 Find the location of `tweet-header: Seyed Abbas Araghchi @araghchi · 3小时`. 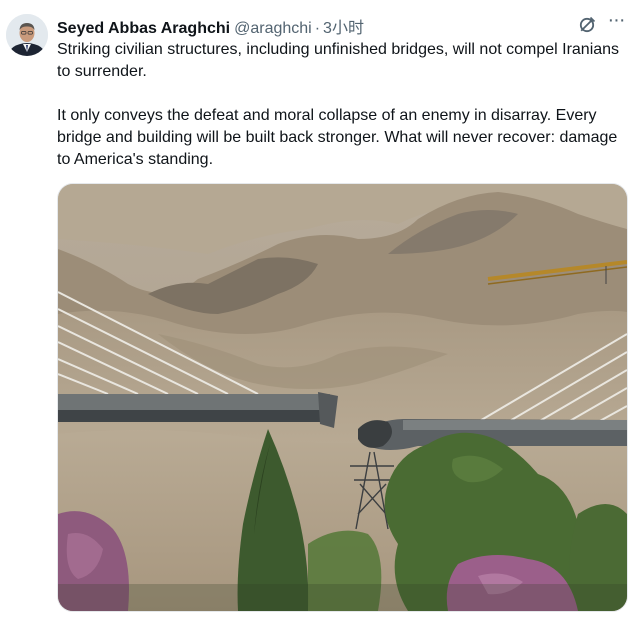

tweet-header: Seyed Abbas Araghchi @araghchi · 3小时 is located at coordinates (318, 26).